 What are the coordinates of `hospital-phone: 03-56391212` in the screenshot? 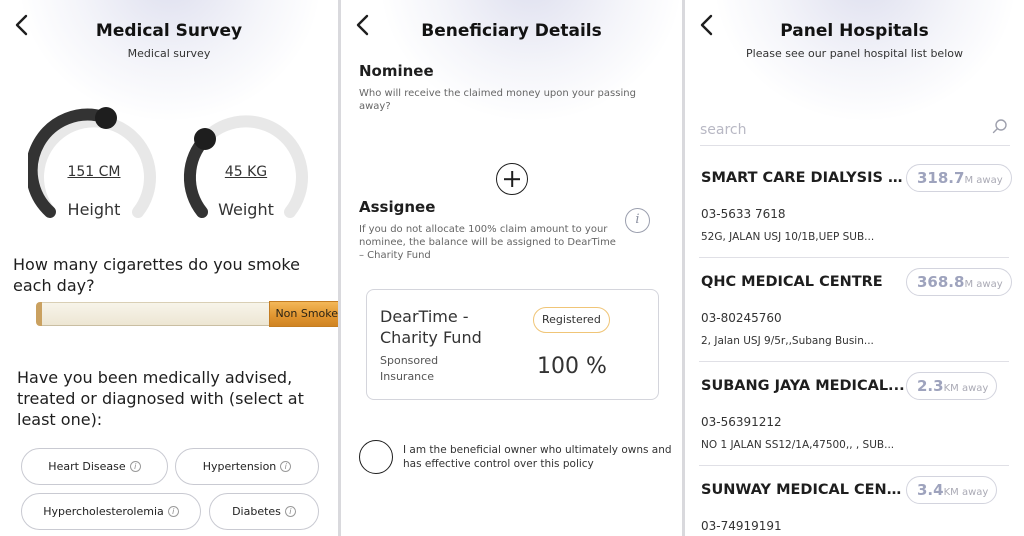 It's located at (741, 422).